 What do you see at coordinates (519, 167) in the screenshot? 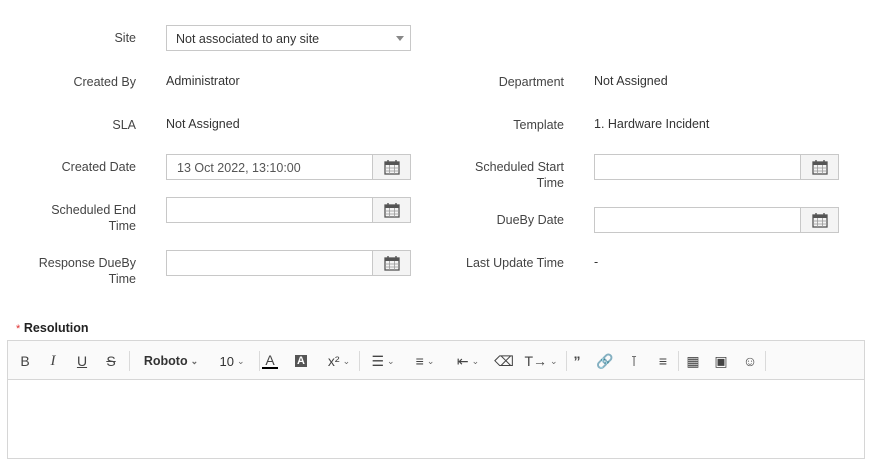
I see `scheduled-start-label-line1: Scheduled Start` at bounding box center [519, 167].